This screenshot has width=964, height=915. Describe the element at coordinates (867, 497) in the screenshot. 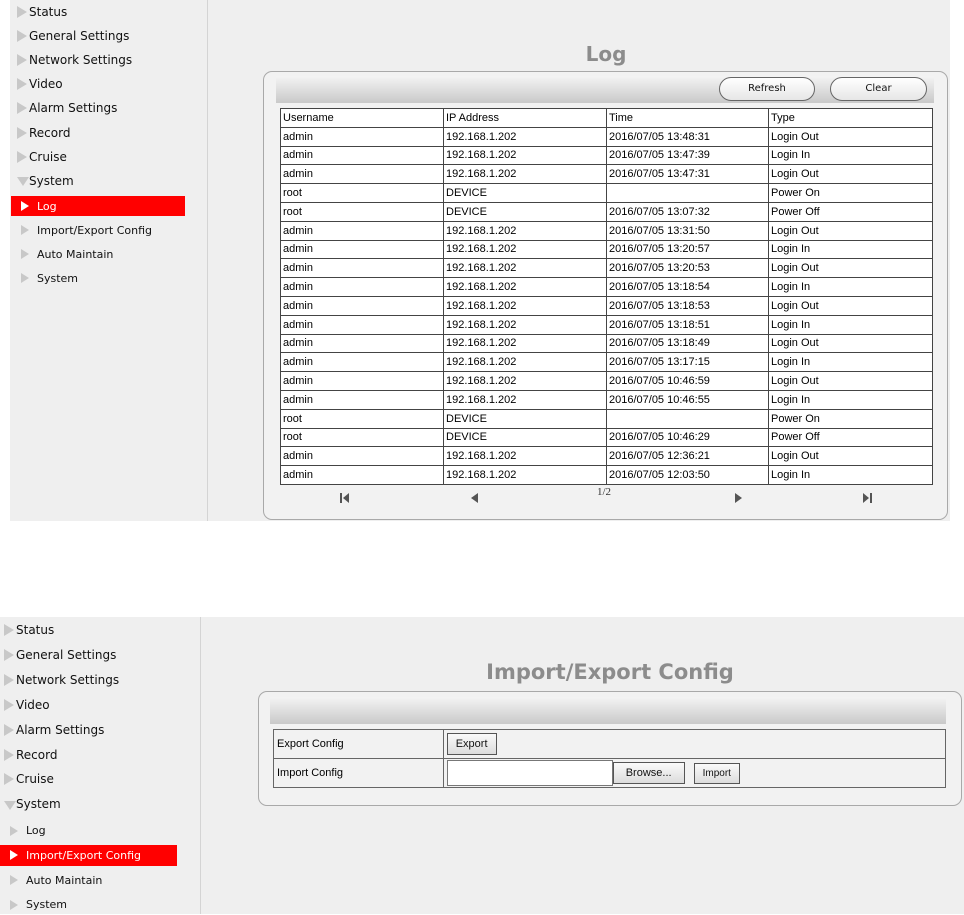

I see `last-page-button` at that location.